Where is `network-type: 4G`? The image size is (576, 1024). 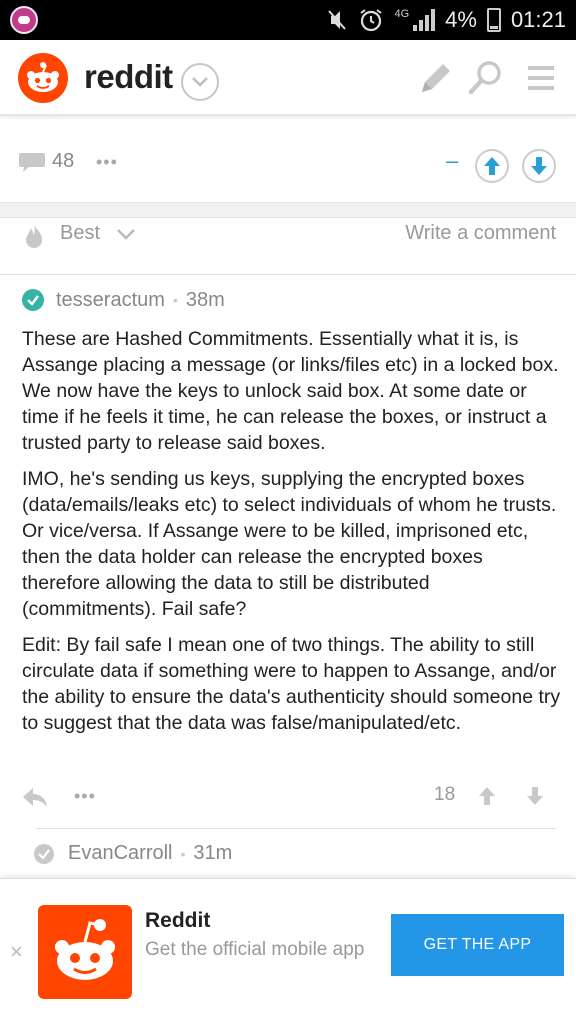
network-type: 4G is located at coordinates (402, 14).